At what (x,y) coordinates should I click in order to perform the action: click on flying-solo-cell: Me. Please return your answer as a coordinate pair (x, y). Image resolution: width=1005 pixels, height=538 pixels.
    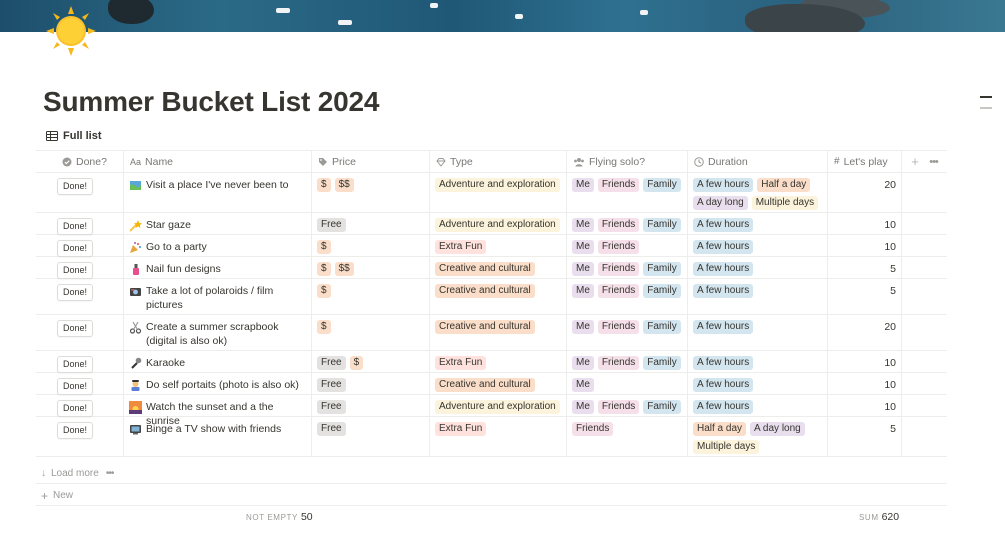
    Looking at the image, I should click on (627, 383).